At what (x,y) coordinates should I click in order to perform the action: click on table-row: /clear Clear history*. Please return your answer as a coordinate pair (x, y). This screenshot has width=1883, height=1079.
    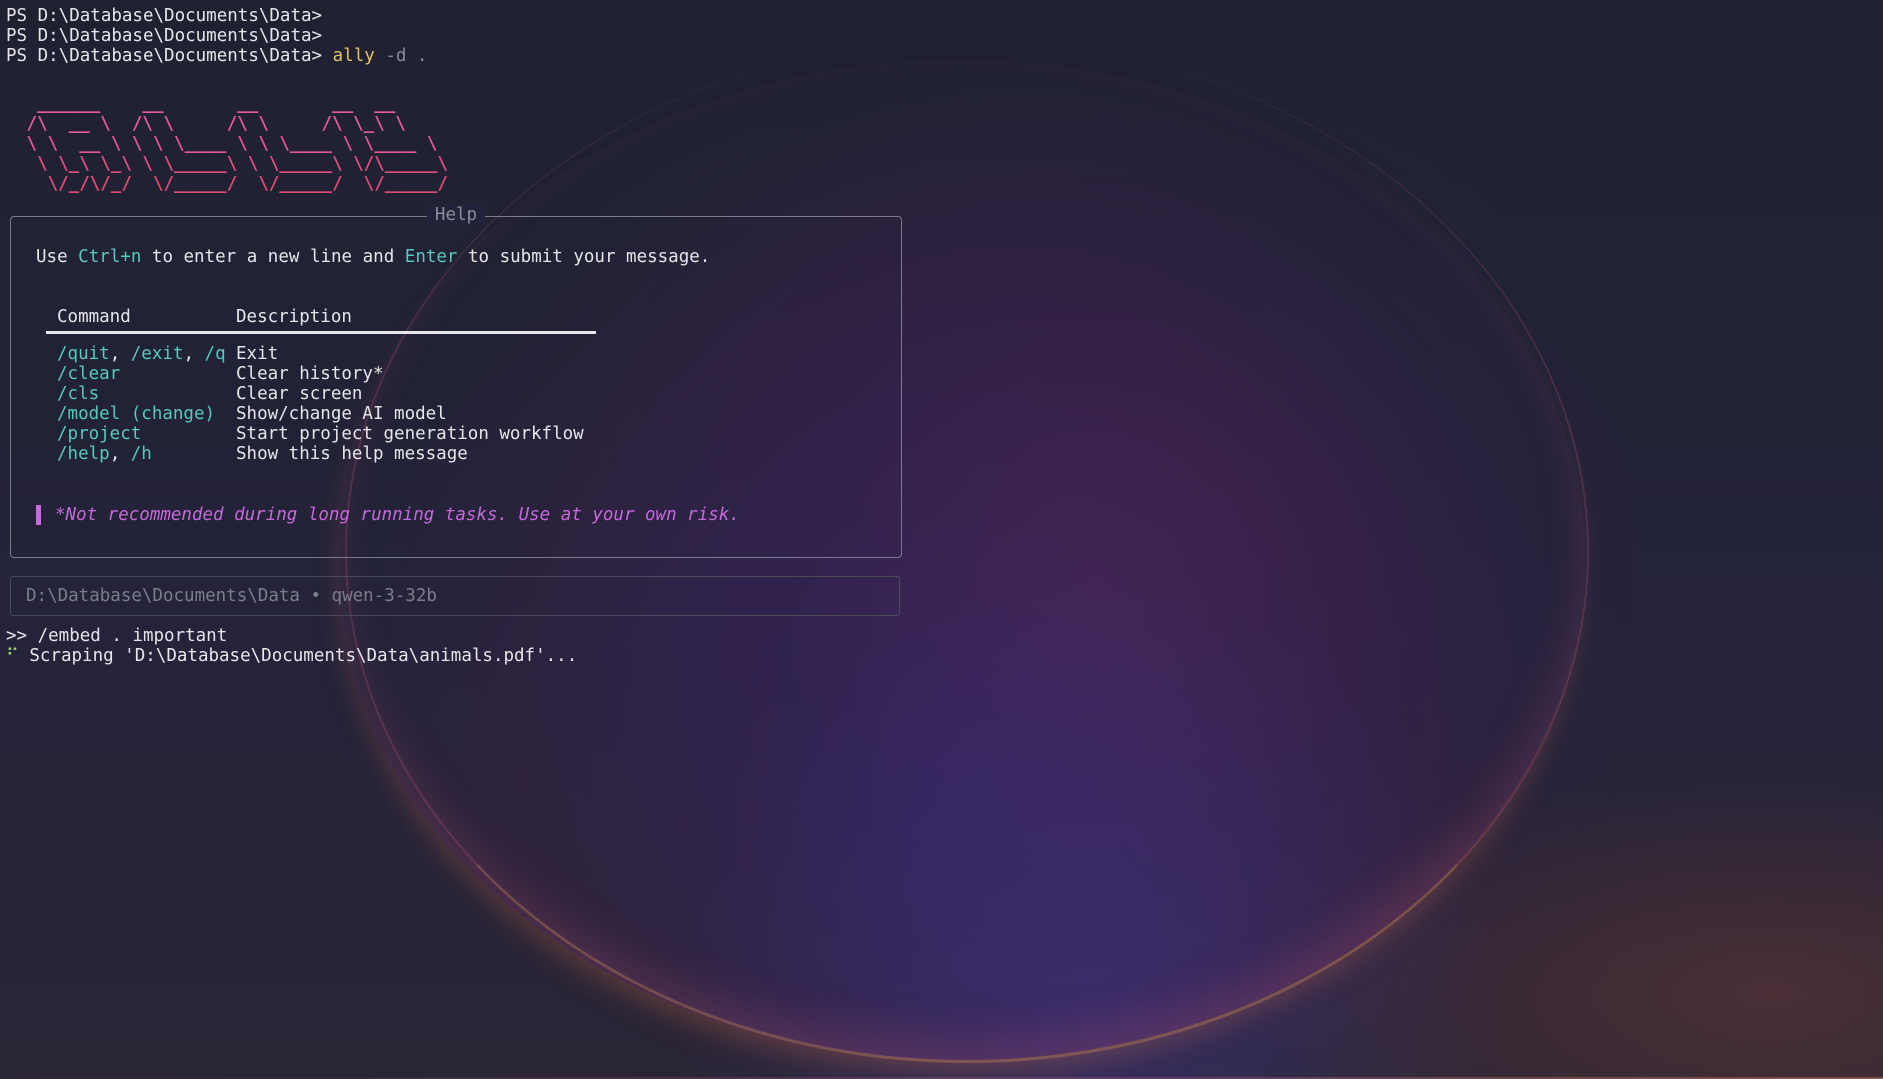
    Looking at the image, I should click on (220, 374).